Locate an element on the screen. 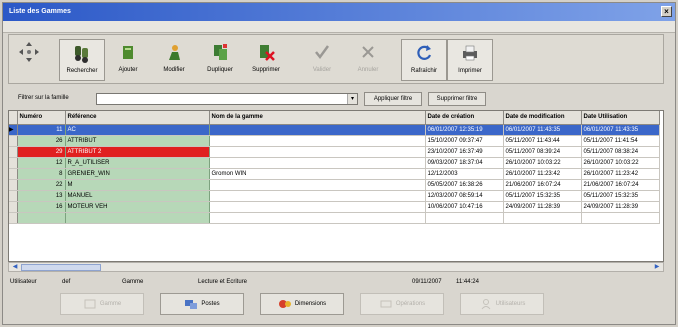 This screenshot has height=327, width=678. cell-date-modification: 05/11/2007 15:32:35 is located at coordinates (542, 196).